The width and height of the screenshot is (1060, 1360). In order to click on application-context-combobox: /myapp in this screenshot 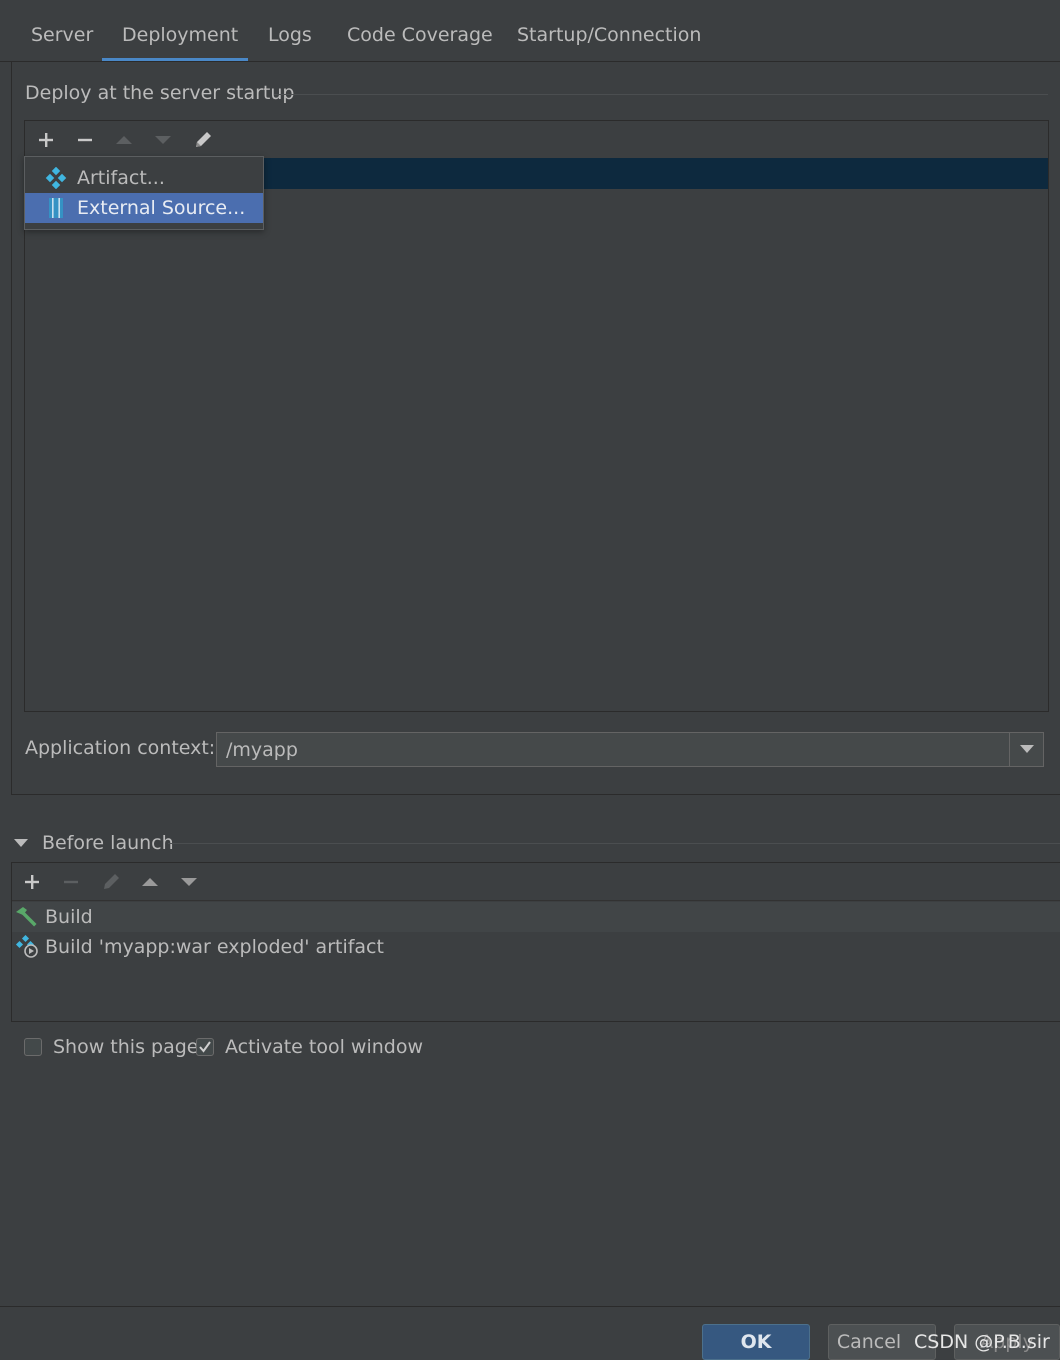, I will do `click(630, 749)`.